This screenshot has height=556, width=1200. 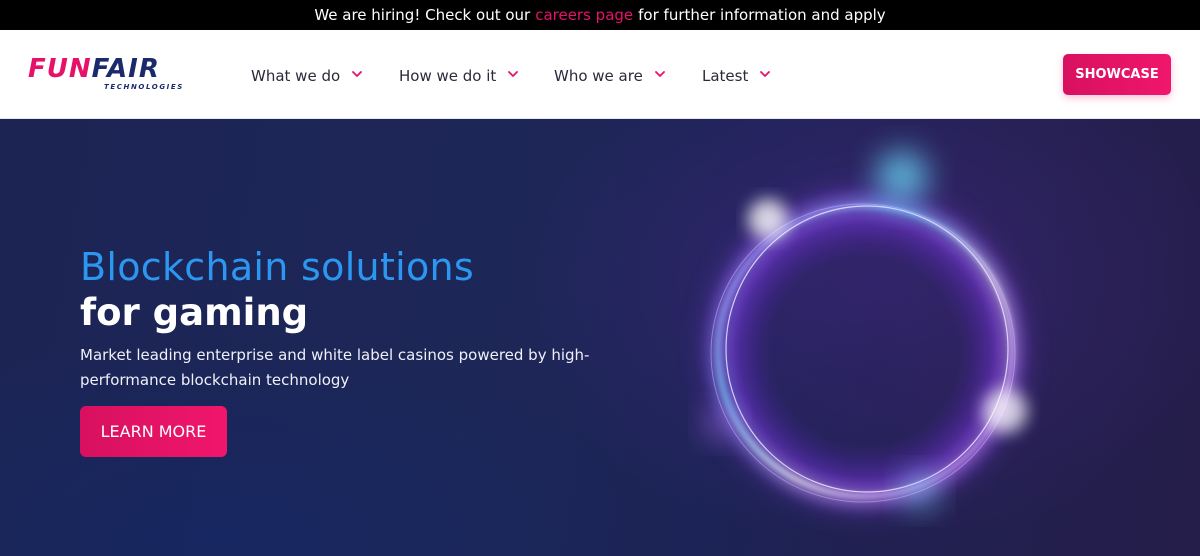 I want to click on nav-item-label: What we do, so click(x=296, y=76).